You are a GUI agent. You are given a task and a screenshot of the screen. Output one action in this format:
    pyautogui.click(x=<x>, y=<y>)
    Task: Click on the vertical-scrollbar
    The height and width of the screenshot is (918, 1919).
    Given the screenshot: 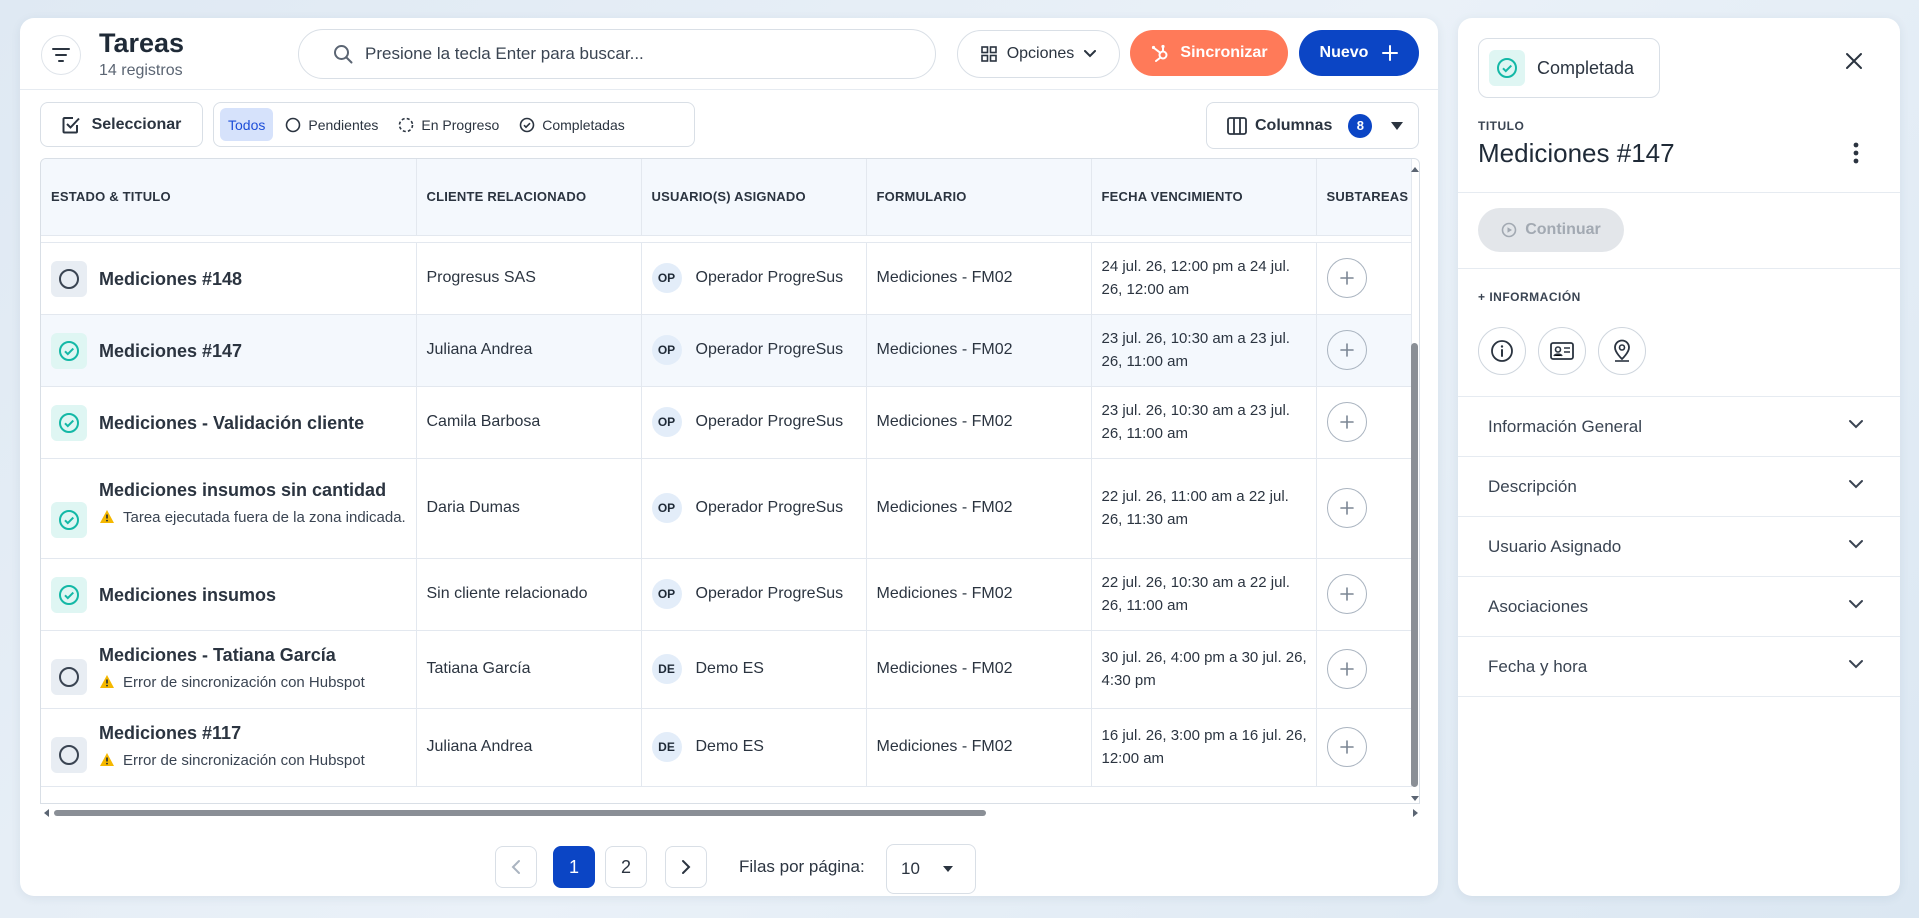 What is the action you would take?
    pyautogui.click(x=1415, y=484)
    